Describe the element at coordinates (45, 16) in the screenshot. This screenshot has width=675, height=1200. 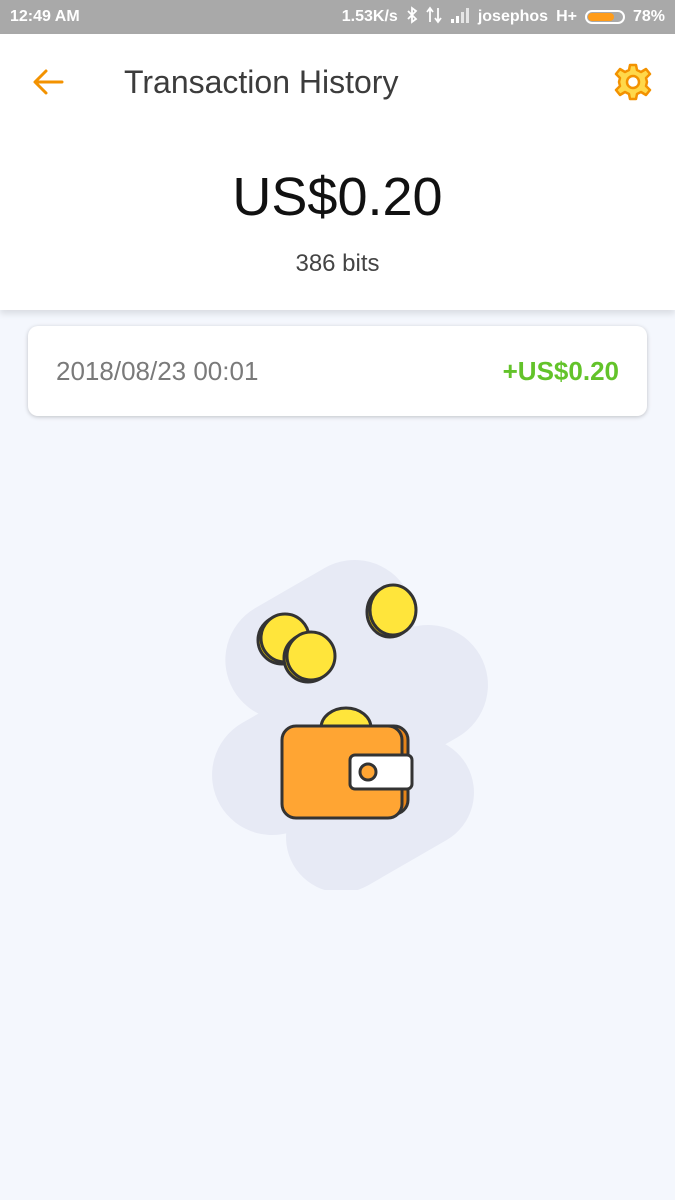
I see `status-time: 12:49 AM` at that location.